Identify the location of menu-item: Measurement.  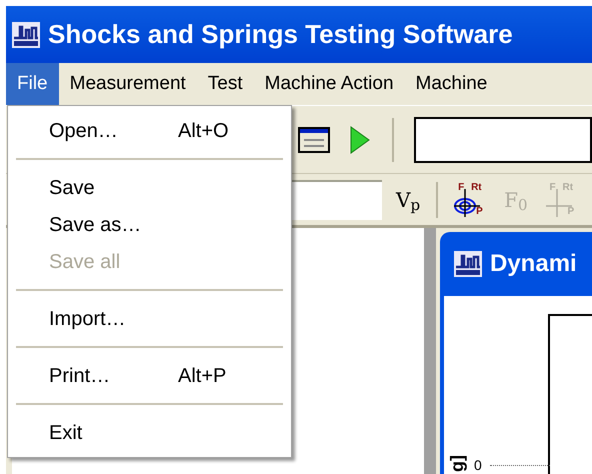
(127, 84).